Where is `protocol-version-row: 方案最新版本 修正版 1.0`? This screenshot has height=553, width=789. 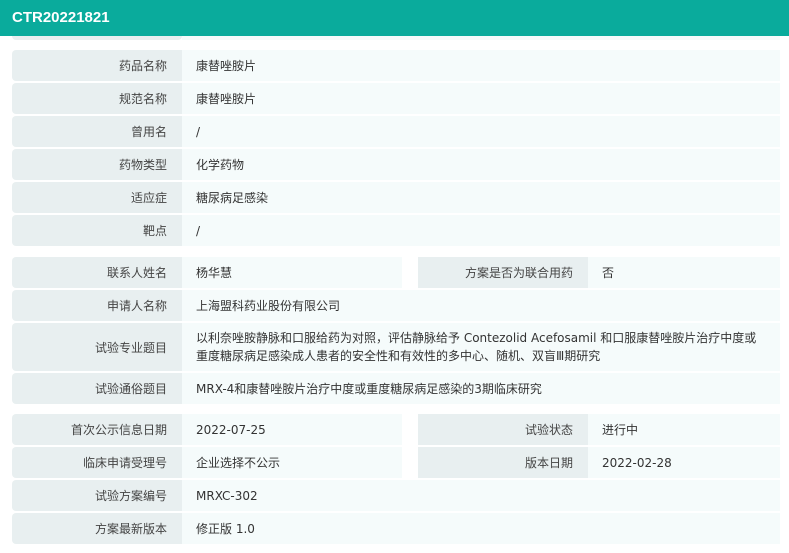
protocol-version-row: 方案最新版本 修正版 1.0 is located at coordinates (396, 528).